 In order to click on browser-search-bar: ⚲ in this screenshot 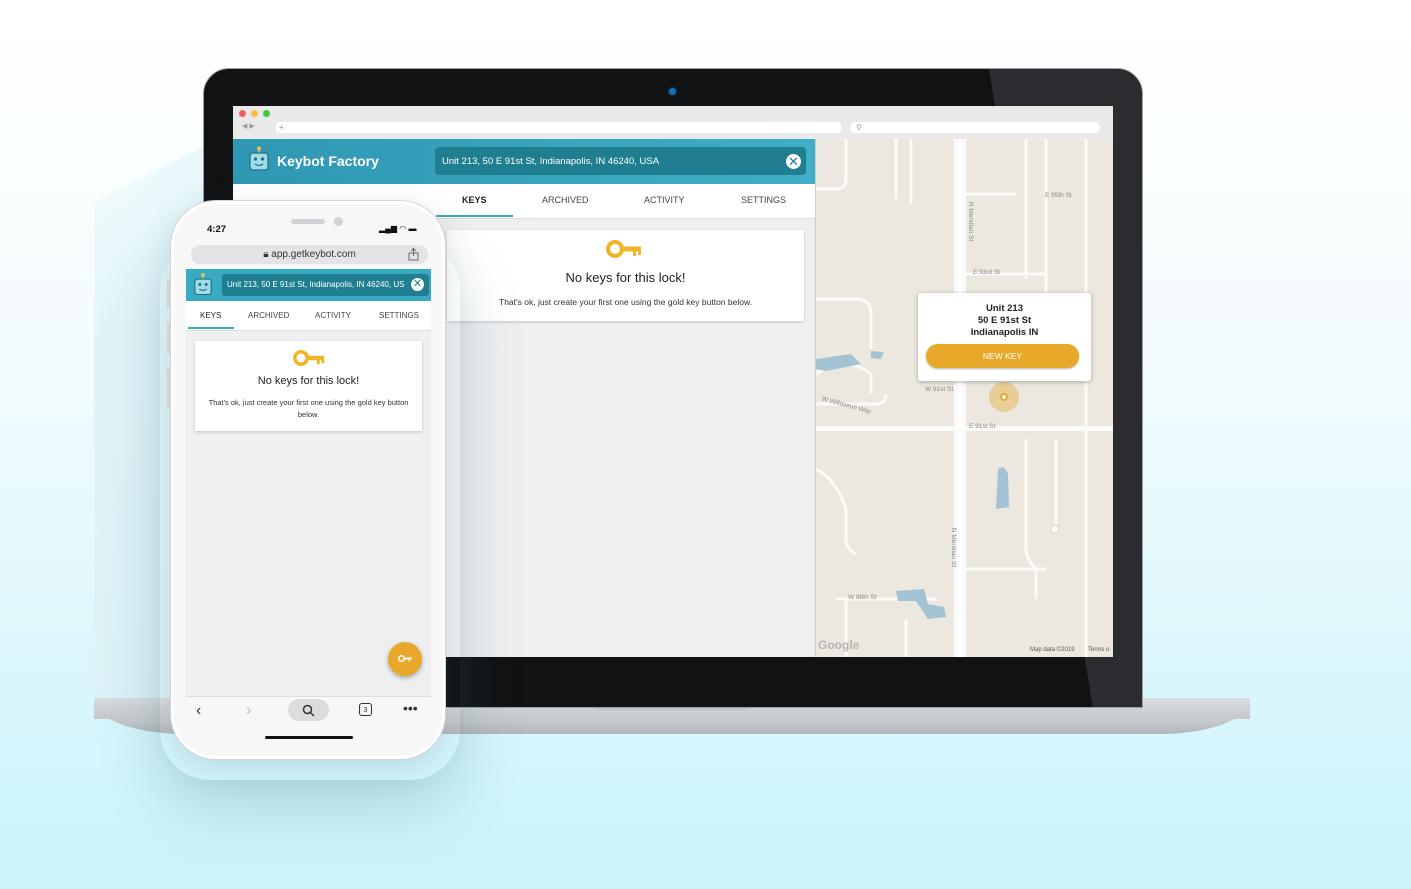, I will do `click(975, 127)`.